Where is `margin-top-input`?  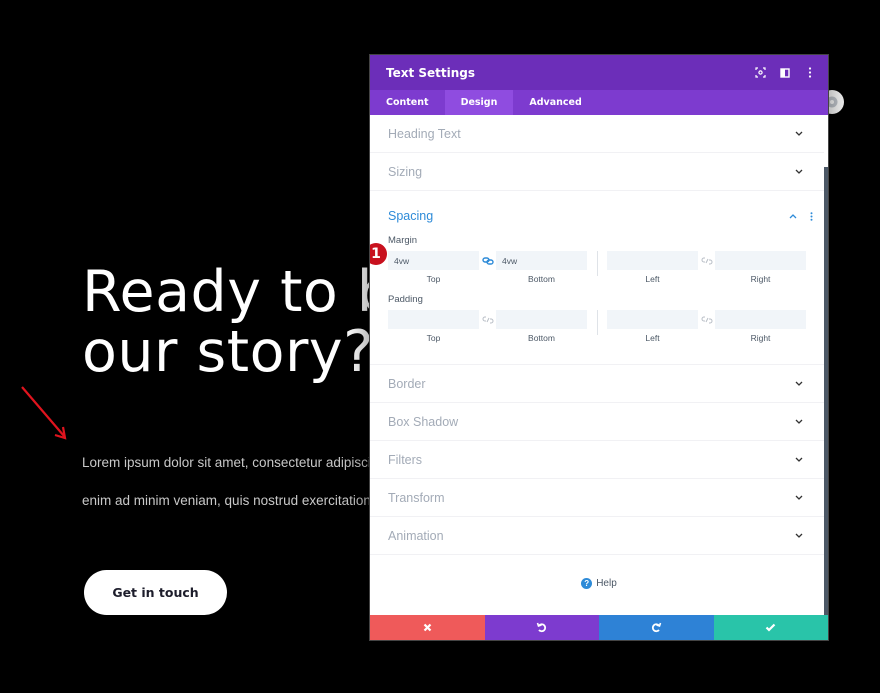 margin-top-input is located at coordinates (433, 260).